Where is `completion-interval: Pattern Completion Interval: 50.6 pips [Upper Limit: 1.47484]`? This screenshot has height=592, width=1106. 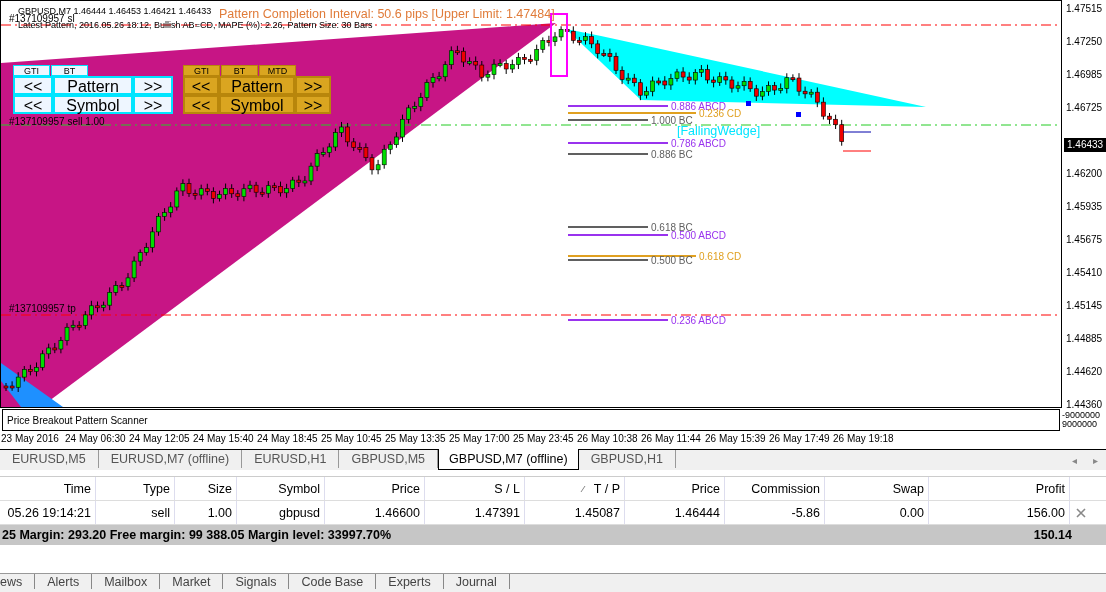
completion-interval: Pattern Completion Interval: 50.6 pips [Upper Limit: 1.47484] is located at coordinates (387, 14).